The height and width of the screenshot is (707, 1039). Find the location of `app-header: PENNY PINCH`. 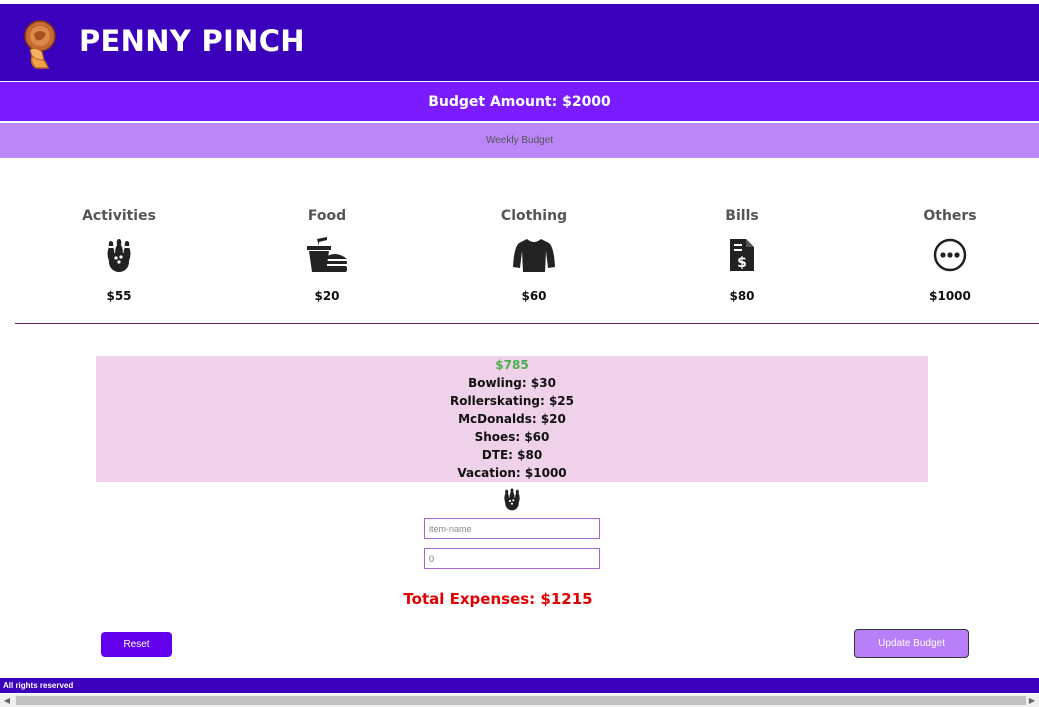

app-header: PENNY PINCH is located at coordinates (519, 42).